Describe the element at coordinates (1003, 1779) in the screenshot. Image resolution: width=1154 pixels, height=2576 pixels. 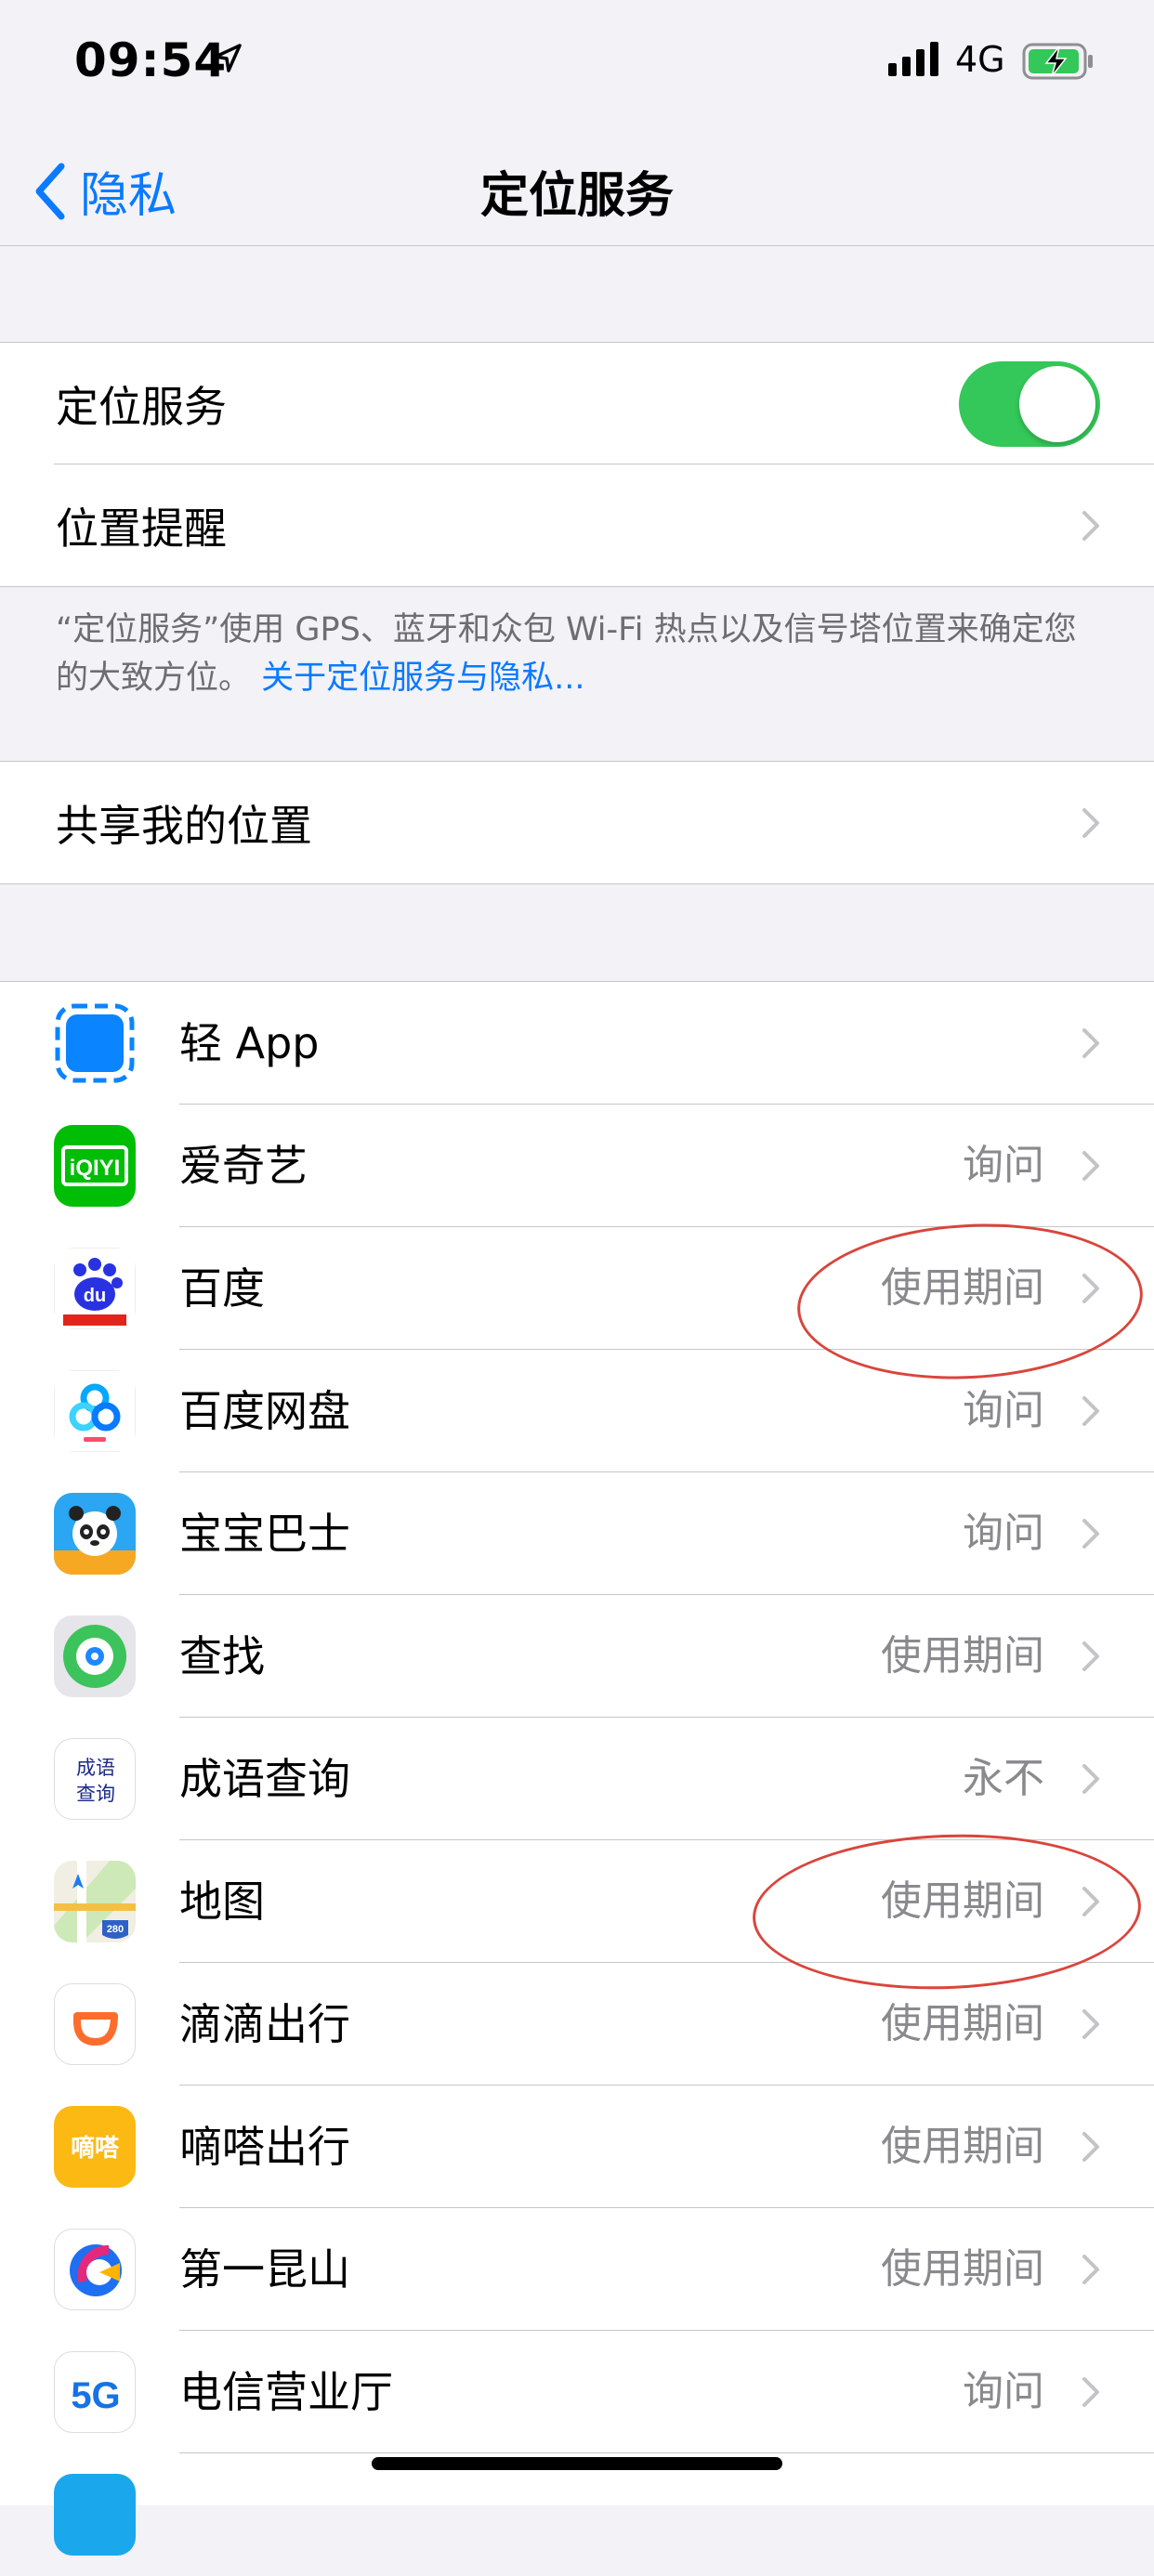
I see `app-permission: 永不` at that location.